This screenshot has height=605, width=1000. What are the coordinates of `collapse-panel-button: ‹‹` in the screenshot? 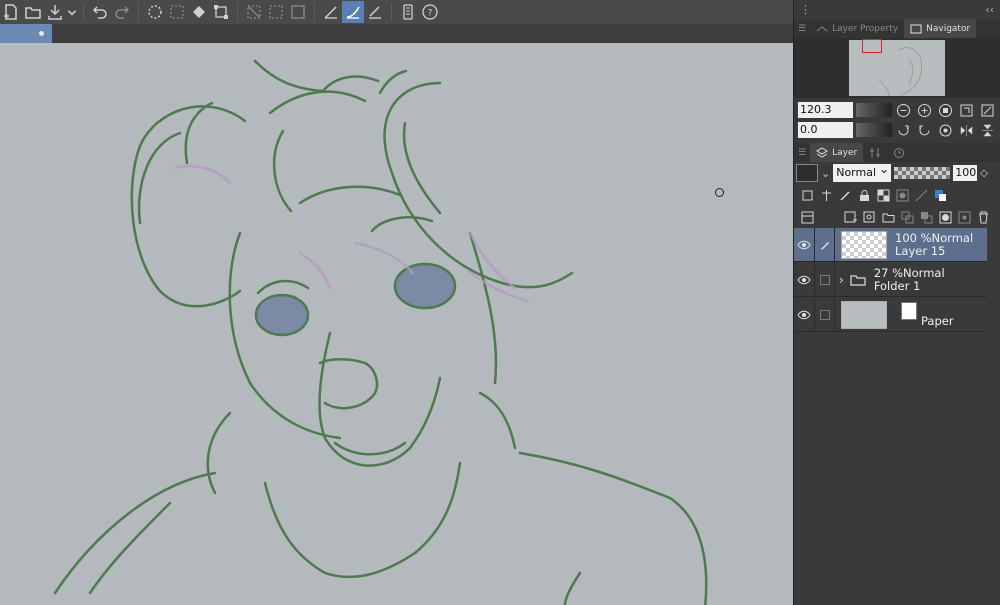 It's located at (989, 9).